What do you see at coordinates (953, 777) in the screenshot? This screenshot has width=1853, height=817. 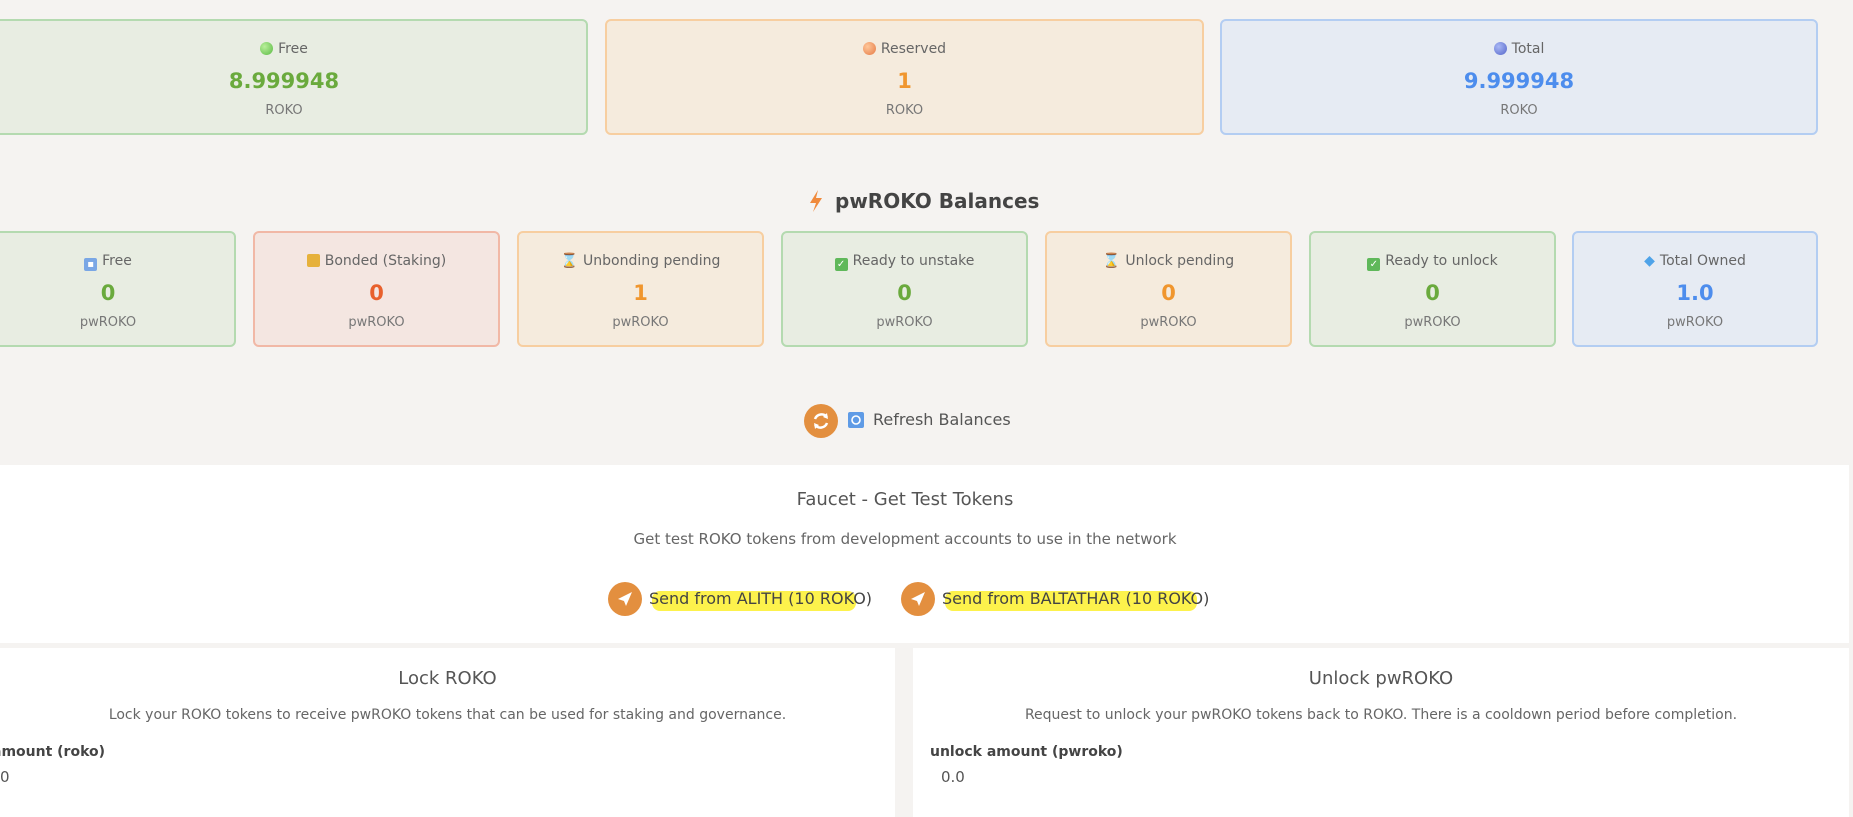 I see `unlock-amount-input: 0.0` at bounding box center [953, 777].